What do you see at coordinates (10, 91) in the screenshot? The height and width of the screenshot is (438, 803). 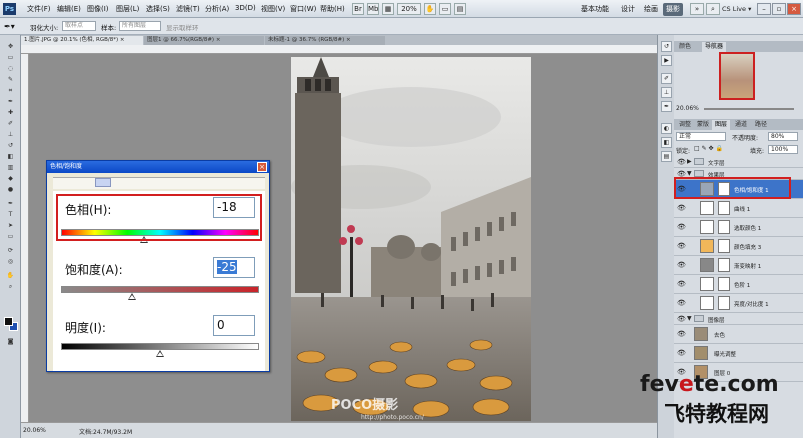 I see `crop-tool-icon: ⌗` at bounding box center [10, 91].